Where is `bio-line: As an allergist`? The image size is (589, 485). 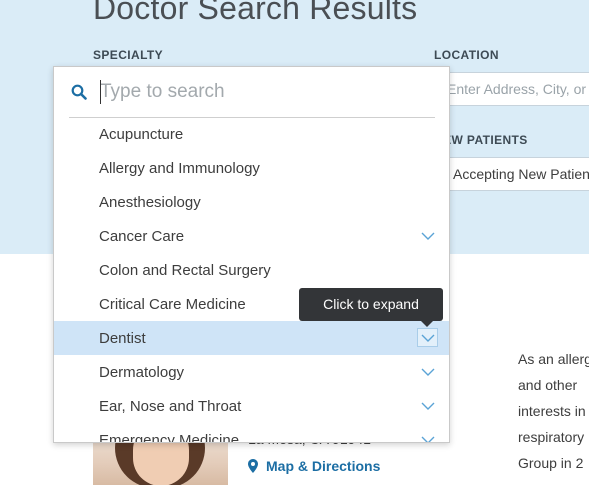 bio-line: As an allergist is located at coordinates (553, 359).